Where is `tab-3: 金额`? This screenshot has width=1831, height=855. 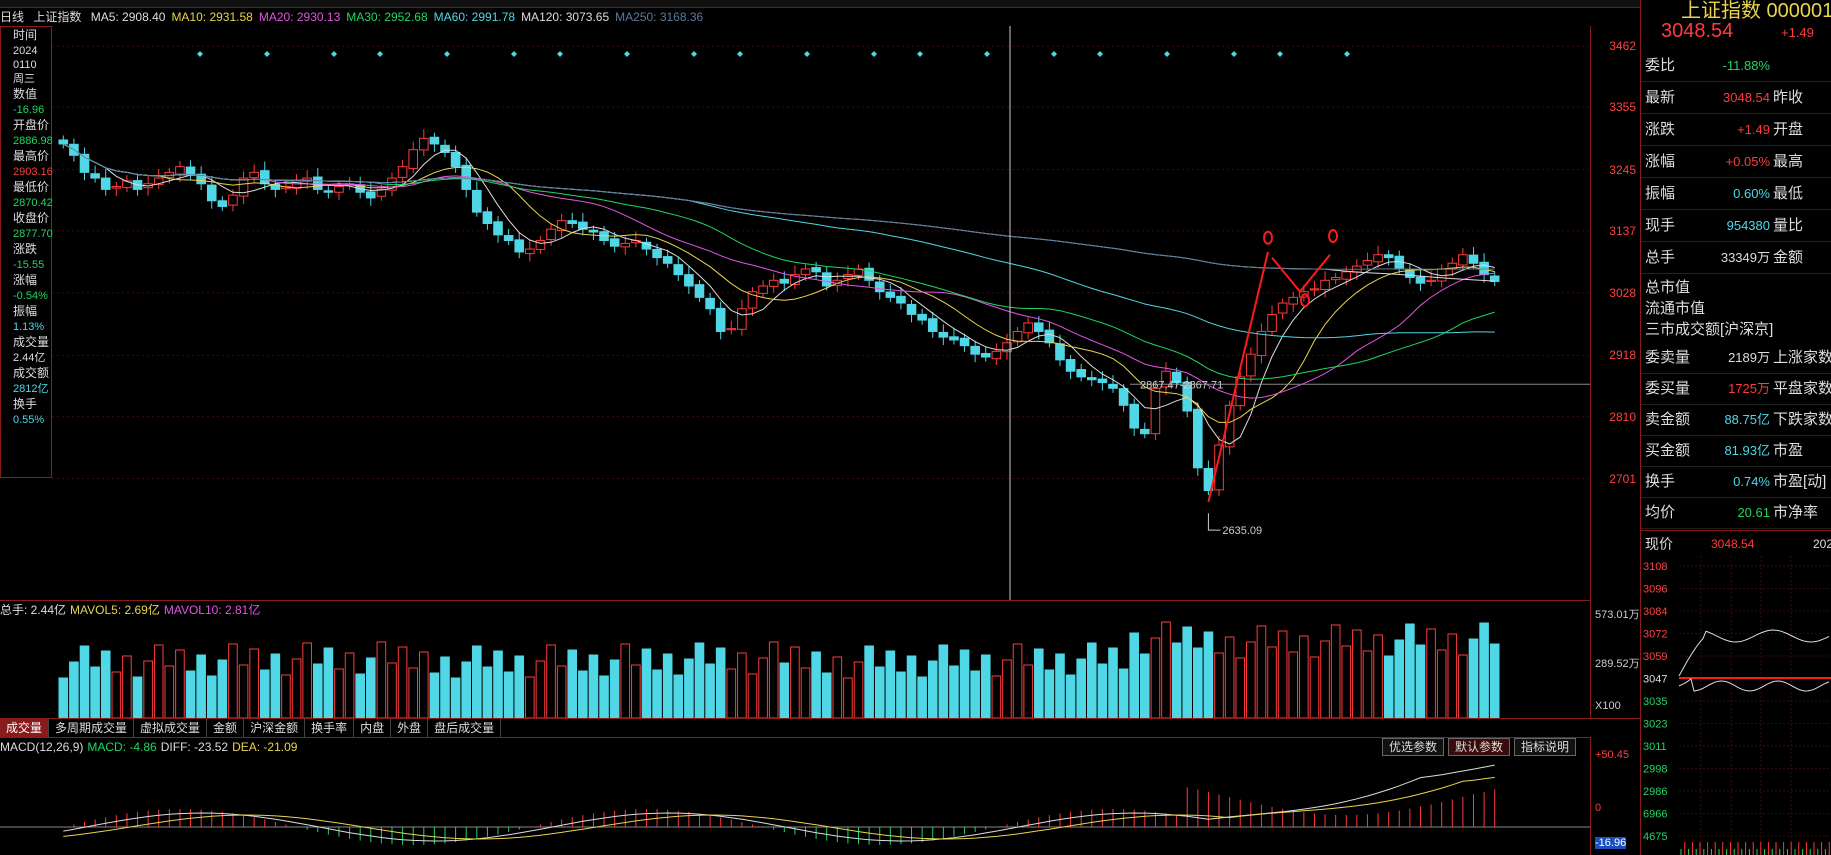
tab-3: 金额 is located at coordinates (226, 728).